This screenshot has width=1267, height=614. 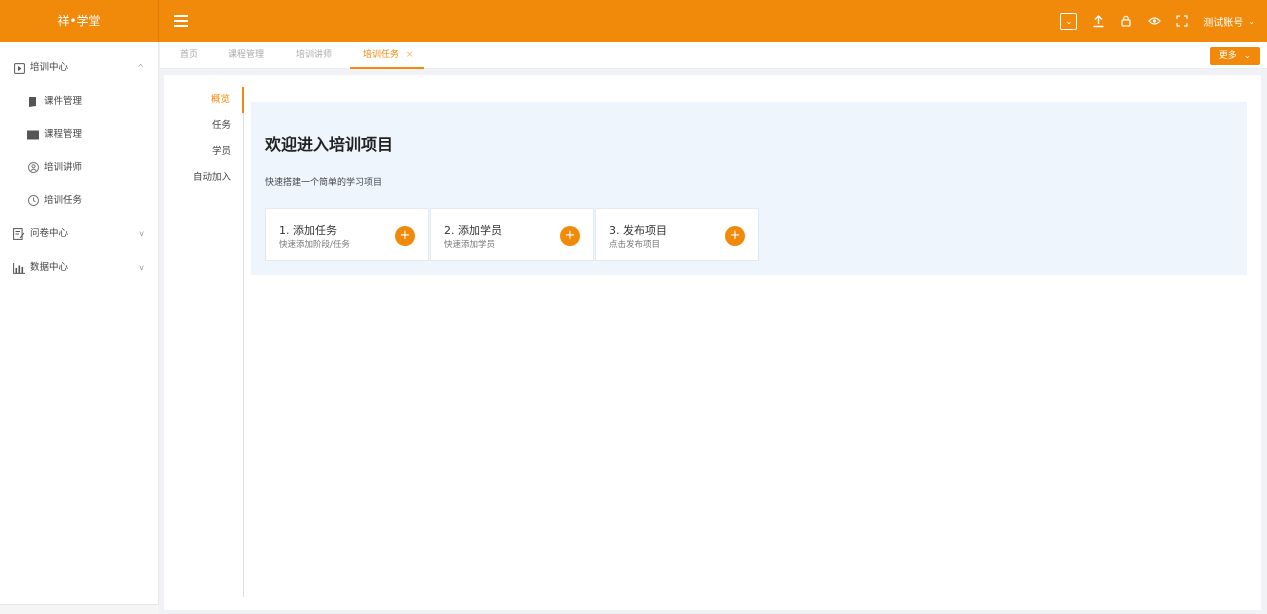 I want to click on tab-course: 课程管理, so click(x=246, y=55).